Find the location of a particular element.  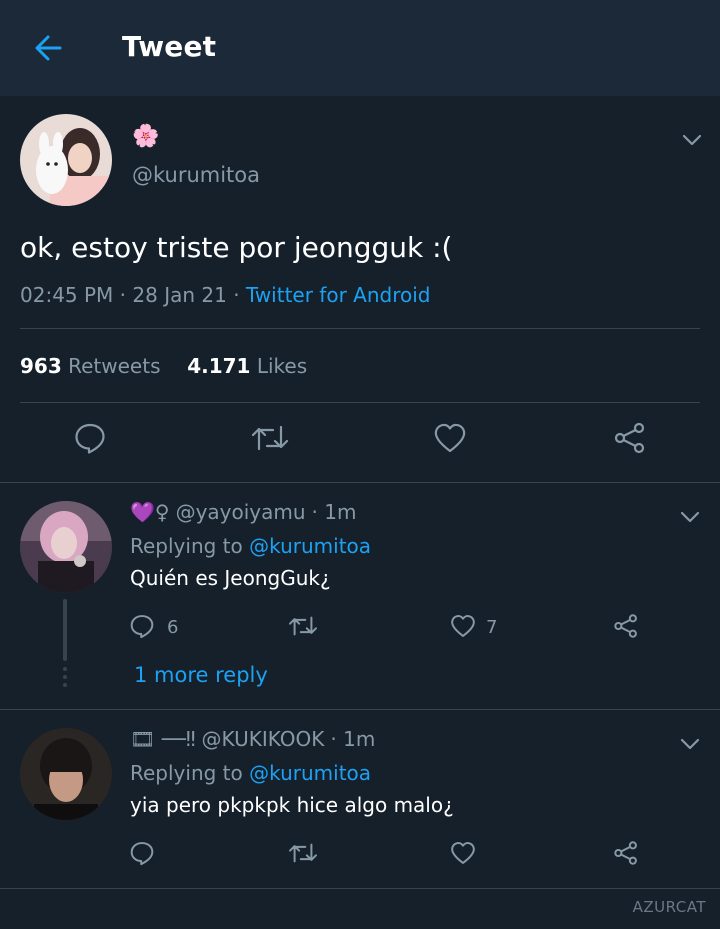

thread-line is located at coordinates (65, 630).